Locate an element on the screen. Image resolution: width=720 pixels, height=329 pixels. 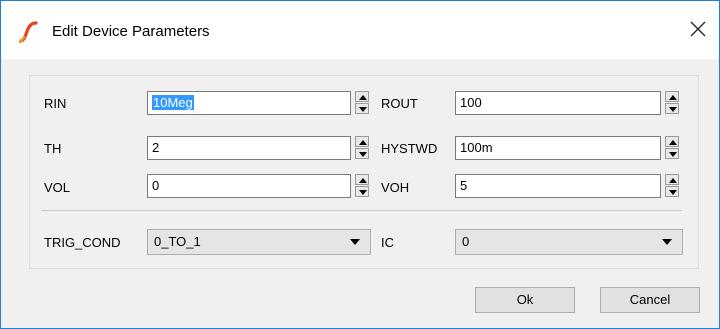
th-label: TH is located at coordinates (53, 148).